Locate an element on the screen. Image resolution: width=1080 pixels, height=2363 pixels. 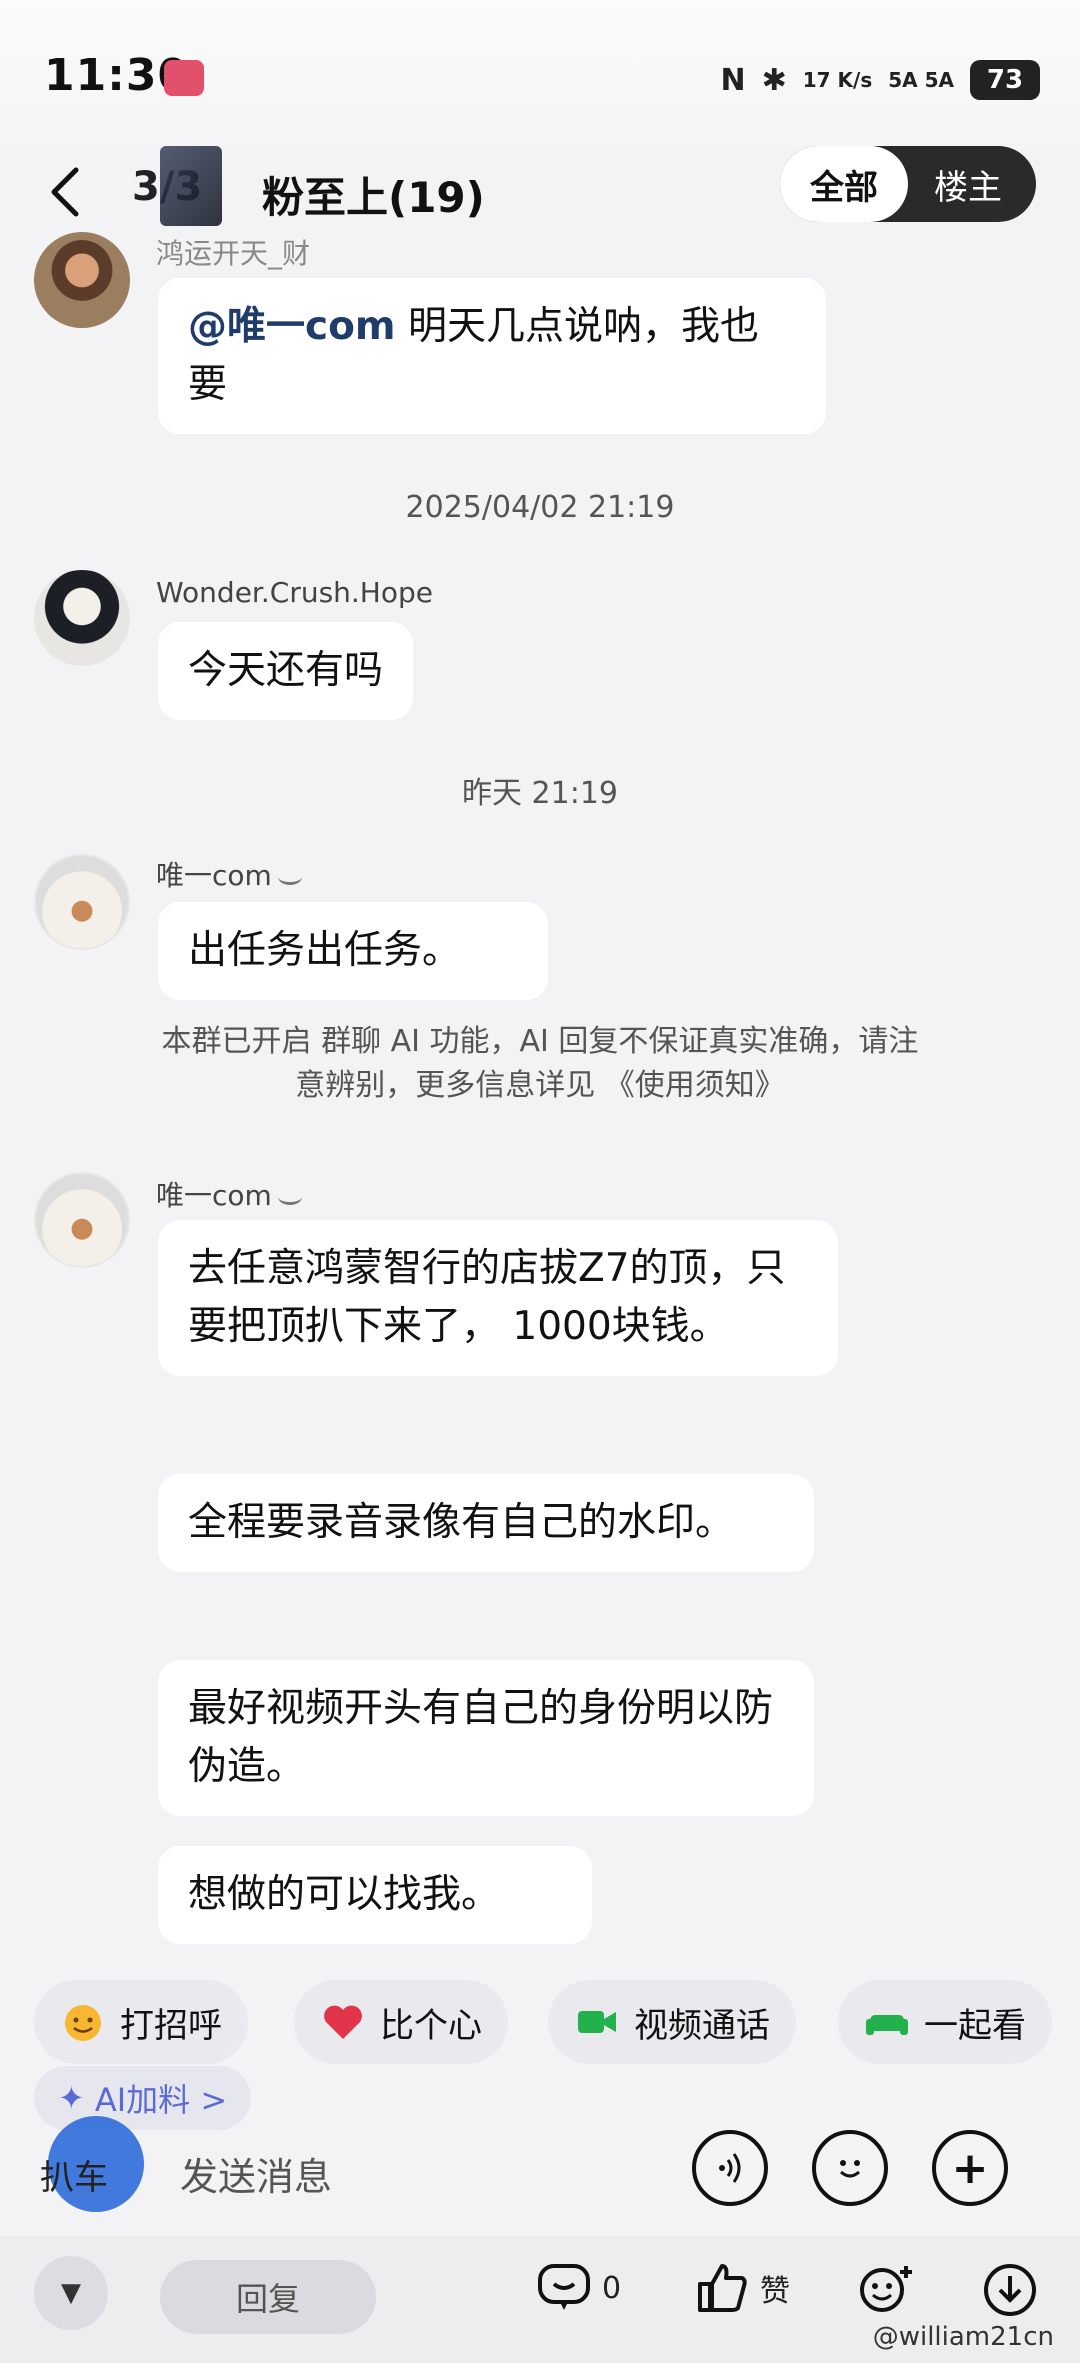
heart-label: 比个心 is located at coordinates (431, 2025).